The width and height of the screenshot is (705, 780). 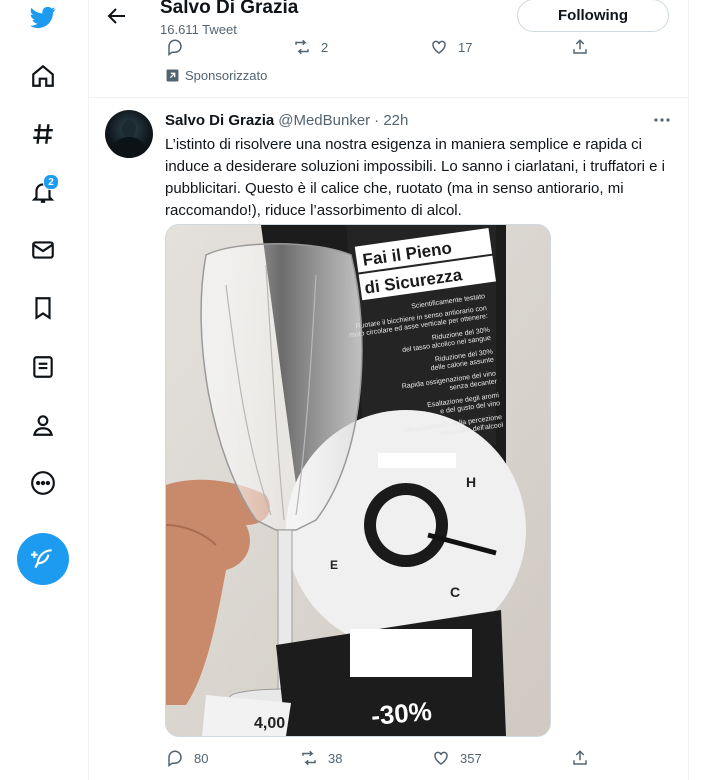 I want to click on prev-share-button, so click(x=580, y=47).